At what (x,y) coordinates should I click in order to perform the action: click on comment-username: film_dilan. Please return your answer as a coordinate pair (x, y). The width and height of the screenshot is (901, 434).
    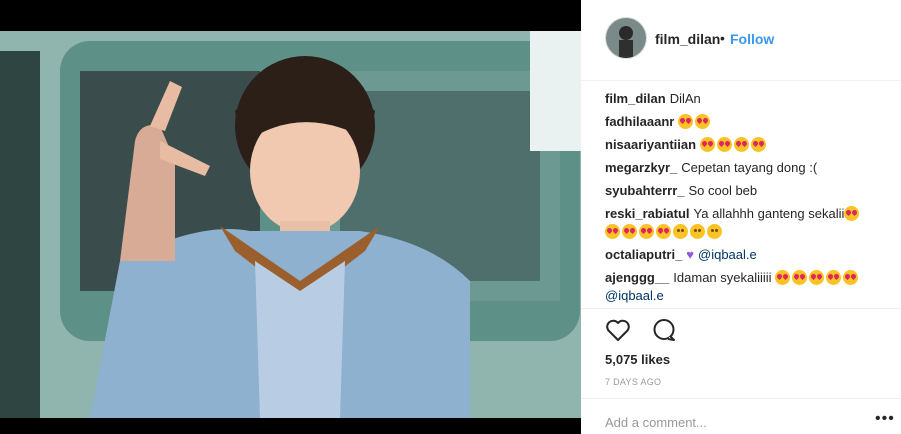
    Looking at the image, I should click on (635, 98).